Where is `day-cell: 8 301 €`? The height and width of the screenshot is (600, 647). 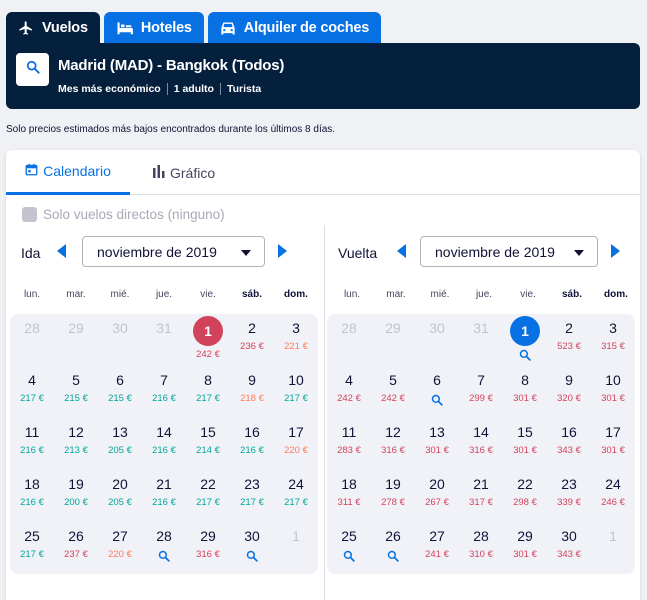
day-cell: 8 301 € is located at coordinates (525, 392).